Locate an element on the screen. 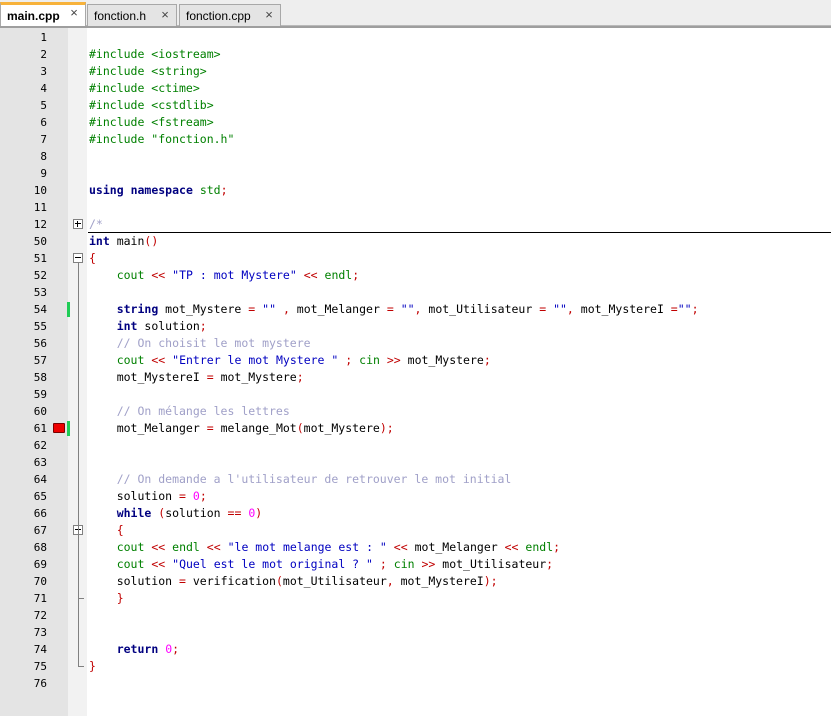  code-text: return 0; is located at coordinates (134, 649).